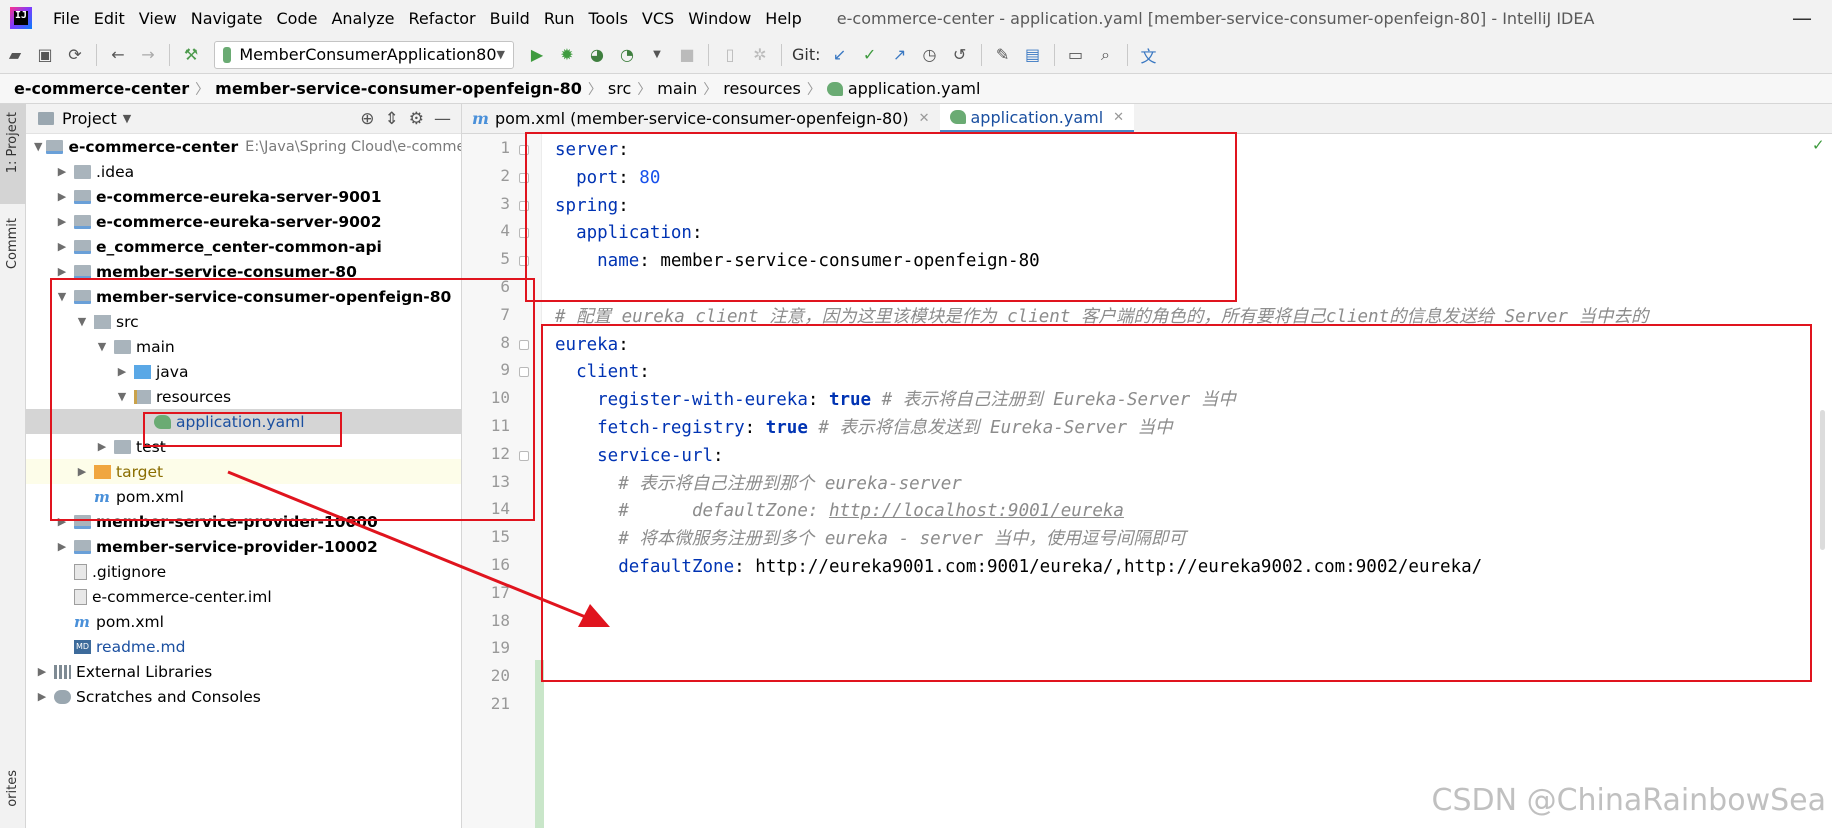  Describe the element at coordinates (1818, 145) in the screenshot. I see `inspection-ok-icon: ✓` at that location.